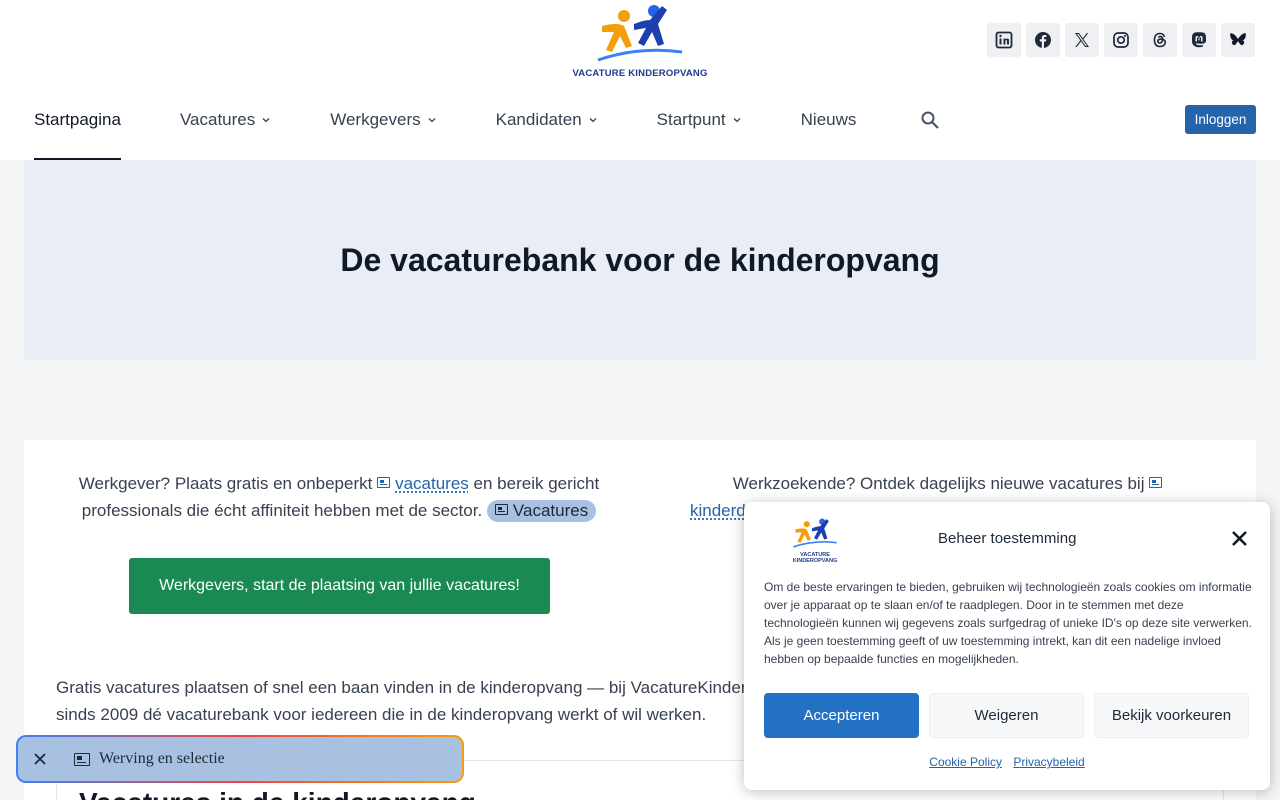 Image resolution: width=1280 pixels, height=800 pixels. I want to click on nav-item-vacatures: Vacatures, so click(225, 120).